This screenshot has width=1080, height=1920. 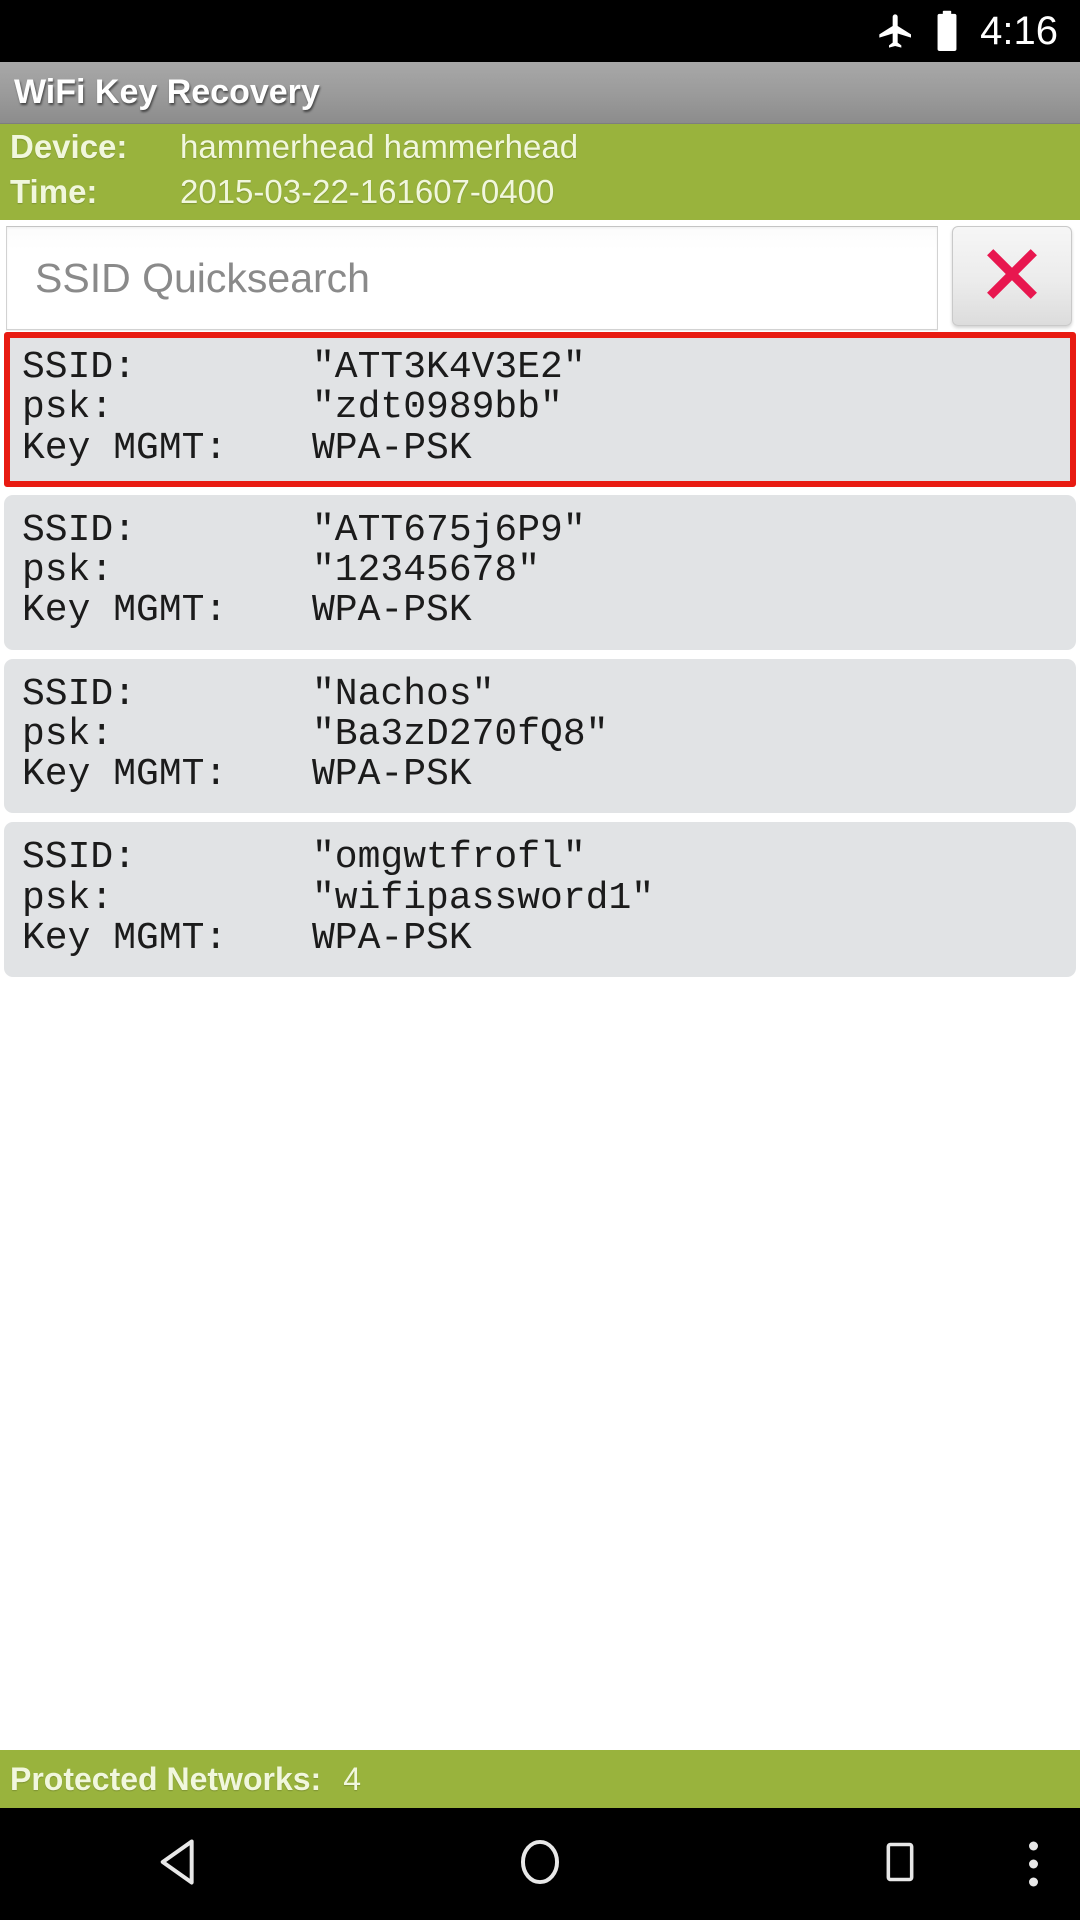 I want to click on home-circle-icon, so click(x=540, y=1864).